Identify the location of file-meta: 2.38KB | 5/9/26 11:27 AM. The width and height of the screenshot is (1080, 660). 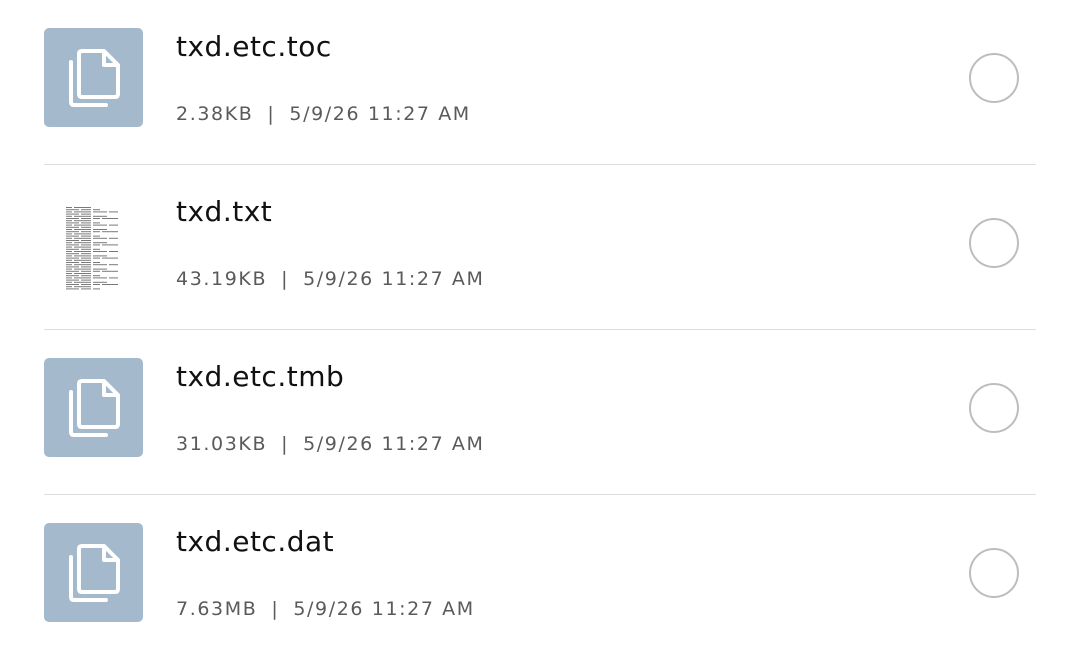
(323, 114).